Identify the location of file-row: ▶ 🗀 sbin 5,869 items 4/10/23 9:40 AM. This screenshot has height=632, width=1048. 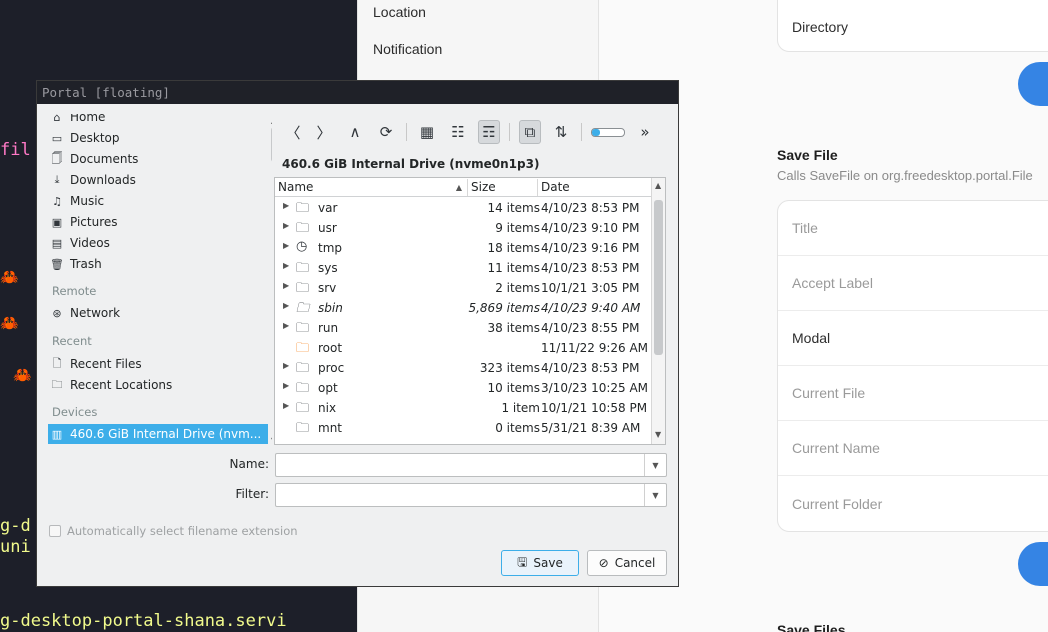
(463, 308).